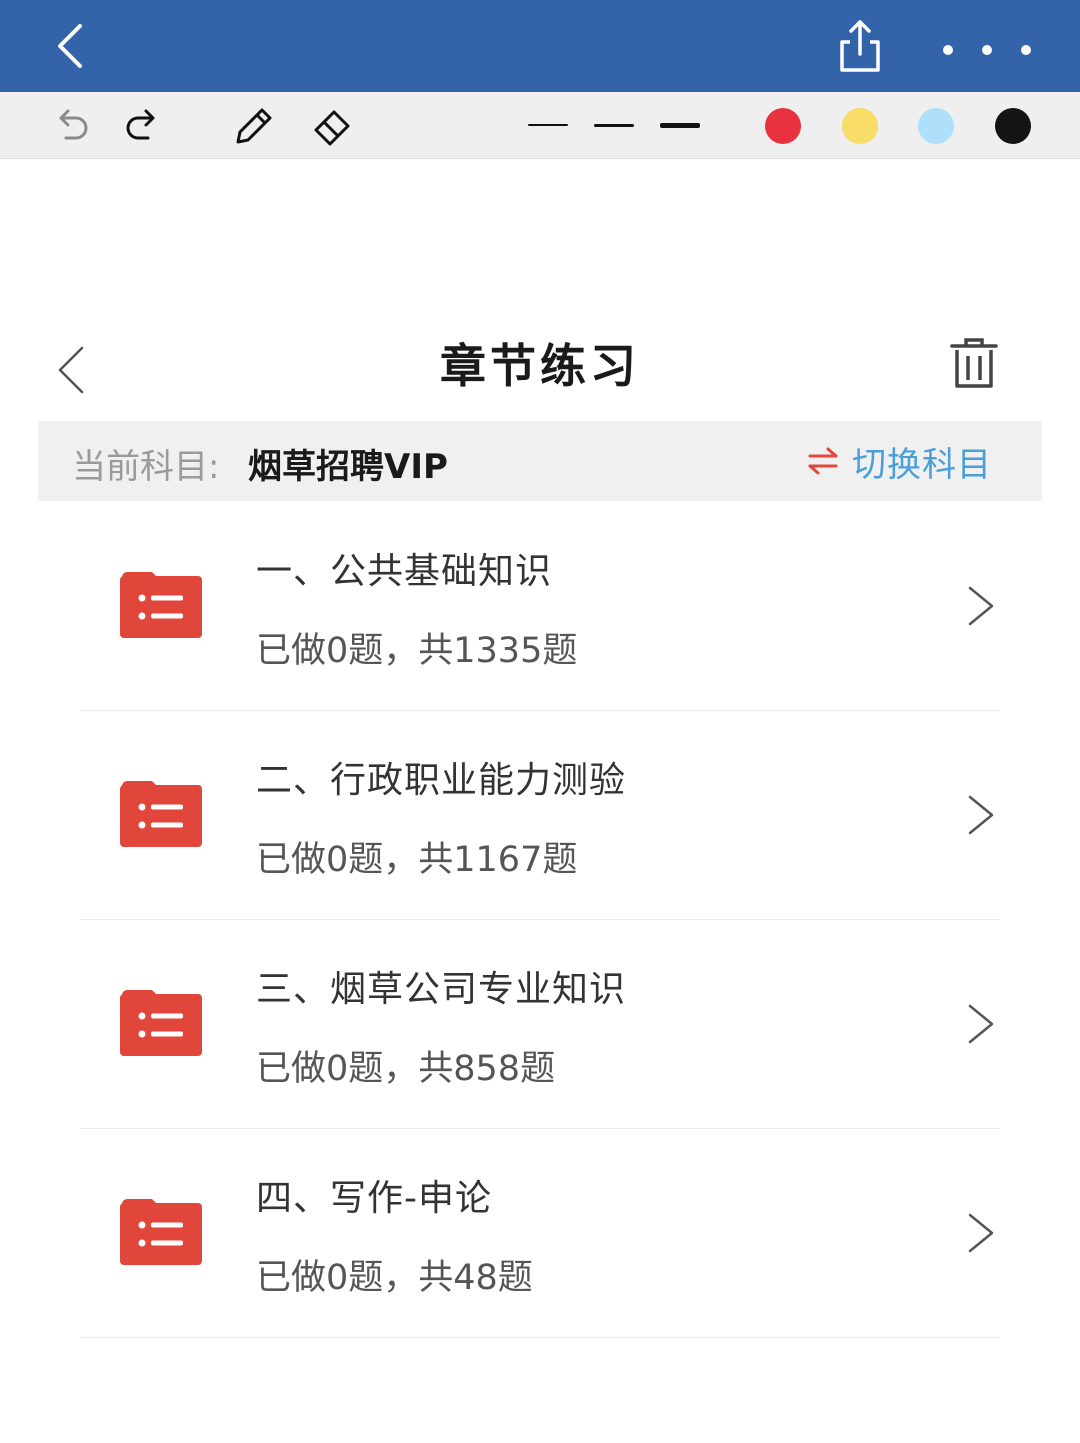 The height and width of the screenshot is (1443, 1080). I want to click on chapter-progress: 已做0题，共48题, so click(394, 1278).